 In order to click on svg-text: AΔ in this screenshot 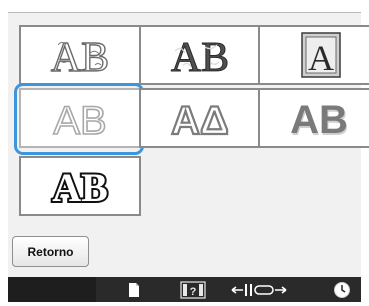, I will do `click(200, 120)`.